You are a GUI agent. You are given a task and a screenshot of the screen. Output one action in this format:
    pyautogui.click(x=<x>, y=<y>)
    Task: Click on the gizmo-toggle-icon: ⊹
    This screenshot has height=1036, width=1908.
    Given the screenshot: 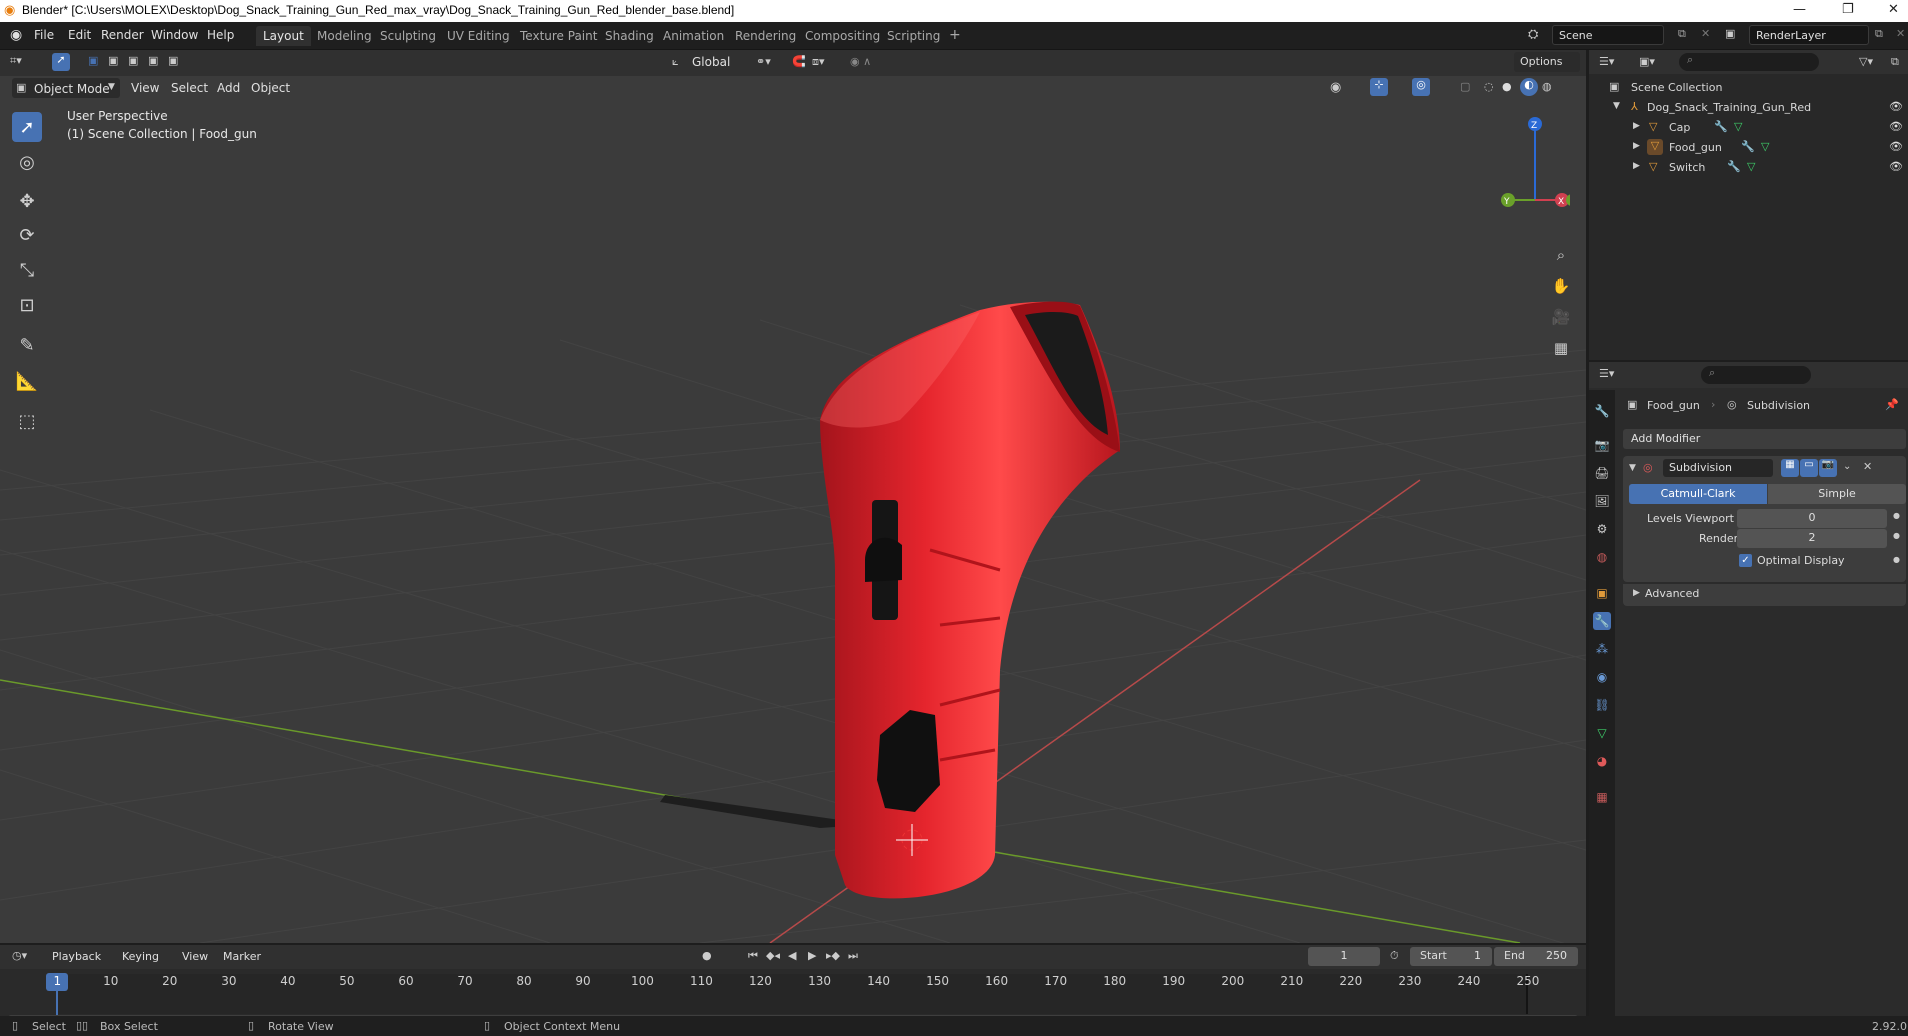 What is the action you would take?
    pyautogui.click(x=1379, y=87)
    